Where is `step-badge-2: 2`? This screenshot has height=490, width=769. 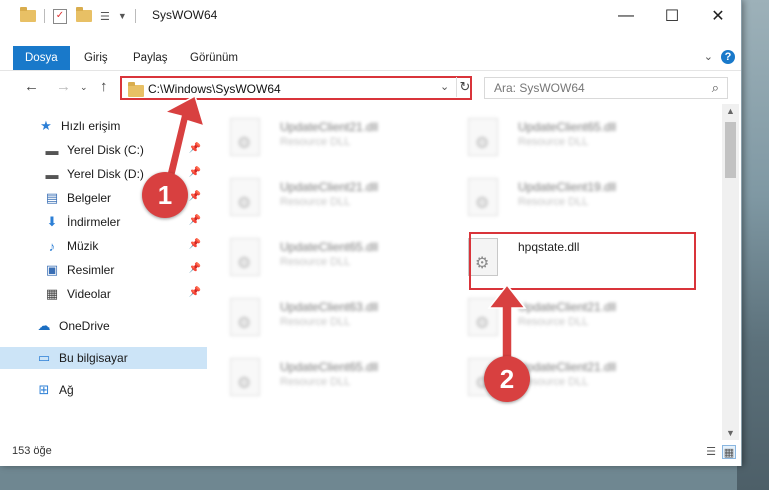 step-badge-2: 2 is located at coordinates (507, 379).